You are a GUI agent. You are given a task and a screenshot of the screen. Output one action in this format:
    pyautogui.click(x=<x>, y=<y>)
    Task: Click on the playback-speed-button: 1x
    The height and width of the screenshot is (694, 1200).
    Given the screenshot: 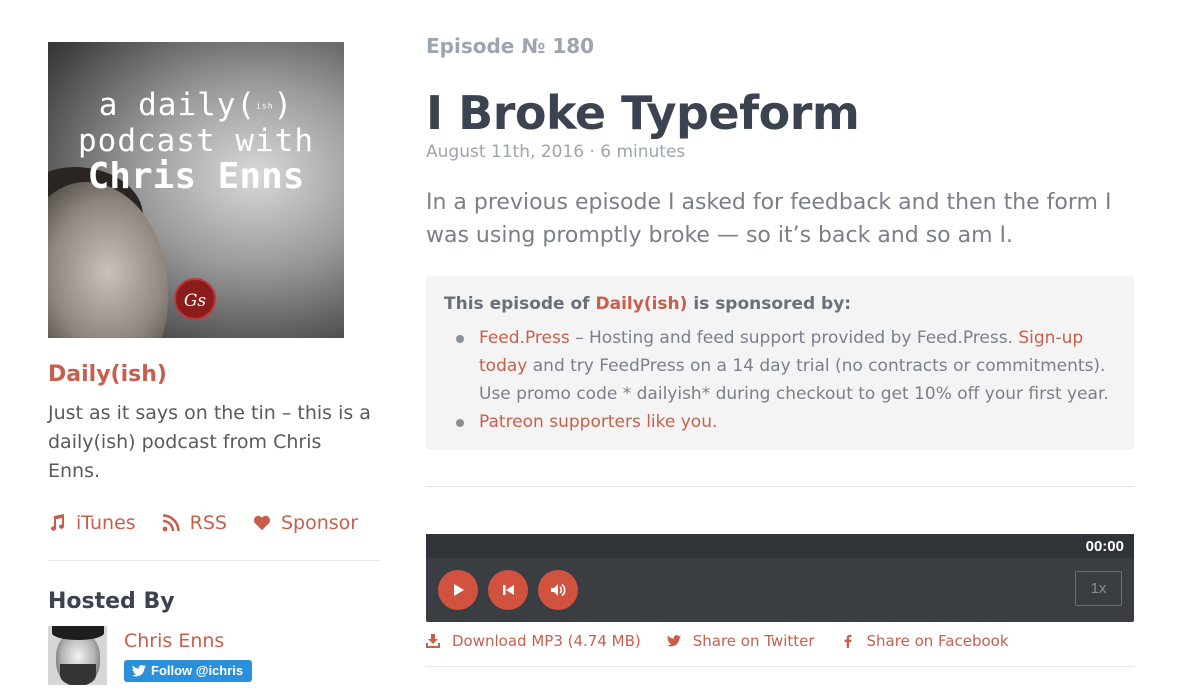 What is the action you would take?
    pyautogui.click(x=1098, y=588)
    